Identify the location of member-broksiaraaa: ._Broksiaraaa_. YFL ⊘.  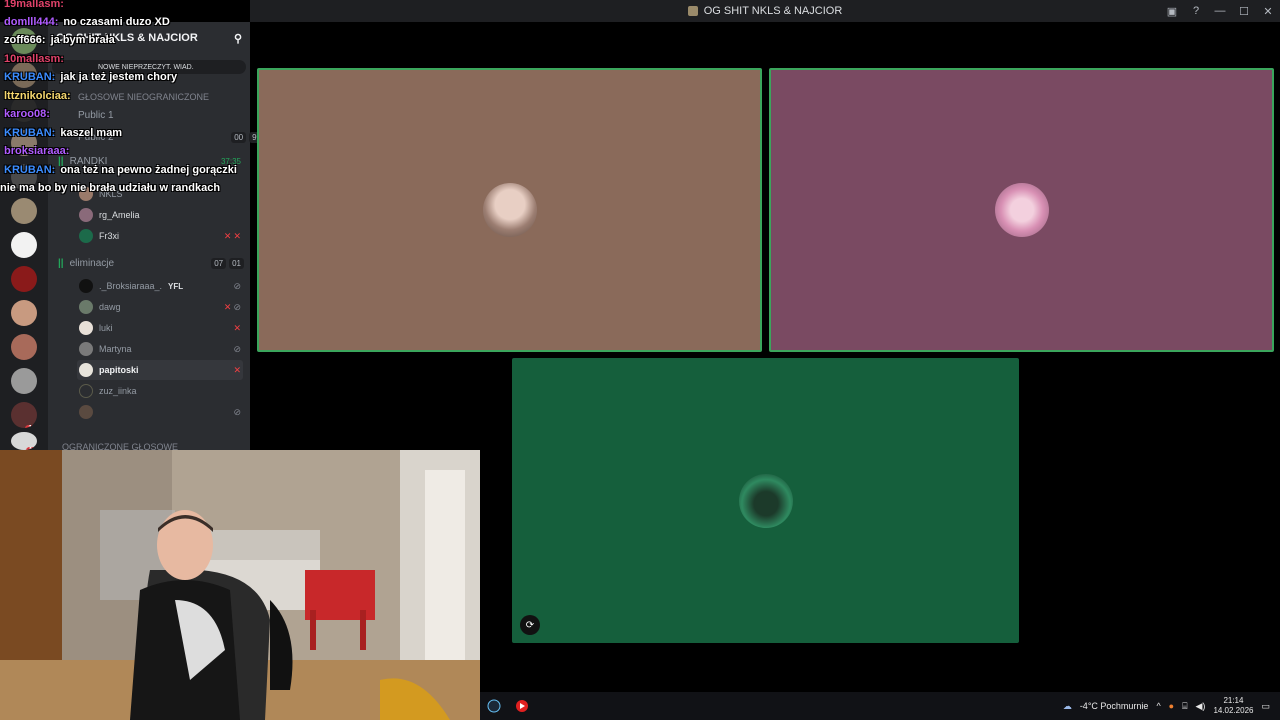
(160, 286).